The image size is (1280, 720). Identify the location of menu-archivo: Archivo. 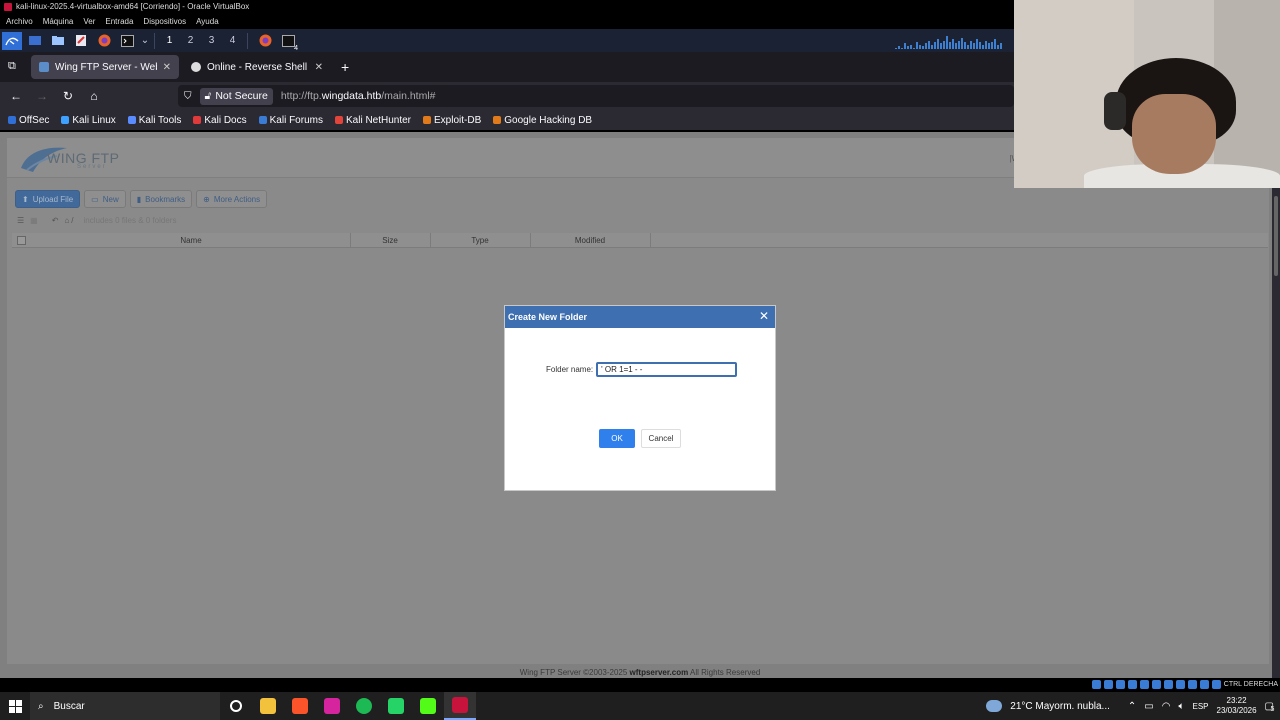
(19, 21).